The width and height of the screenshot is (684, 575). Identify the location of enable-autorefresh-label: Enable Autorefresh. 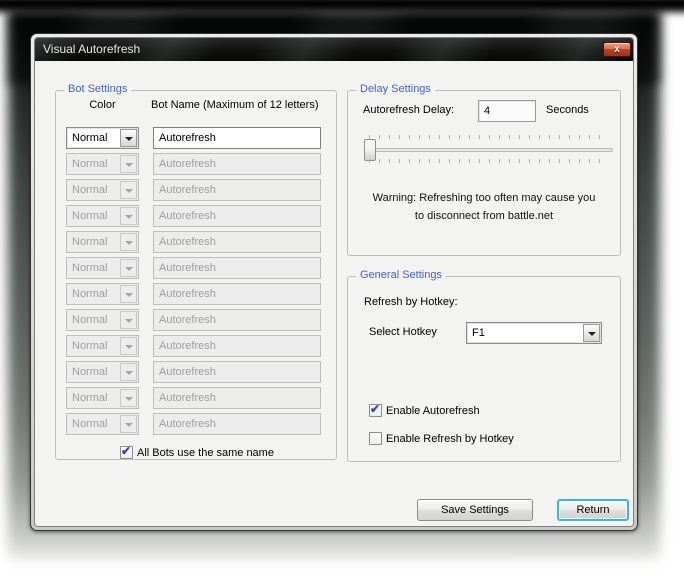
(433, 411).